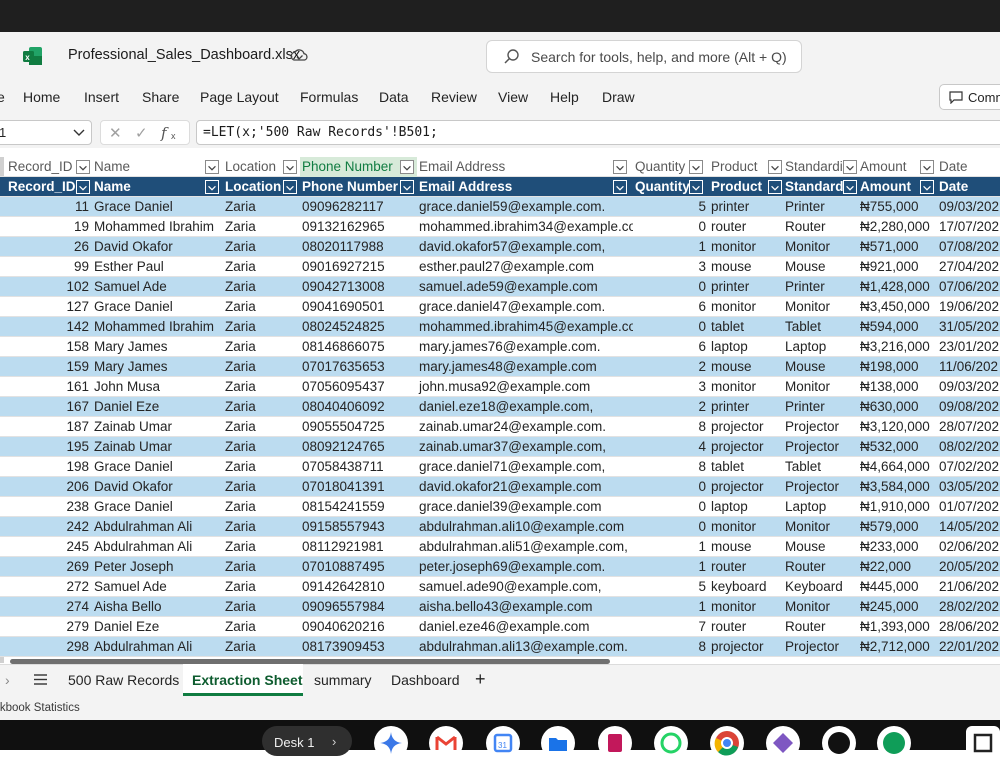 The width and height of the screenshot is (1000, 765). Describe the element at coordinates (671, 287) in the screenshot. I see `cell-quantity: 0` at that location.